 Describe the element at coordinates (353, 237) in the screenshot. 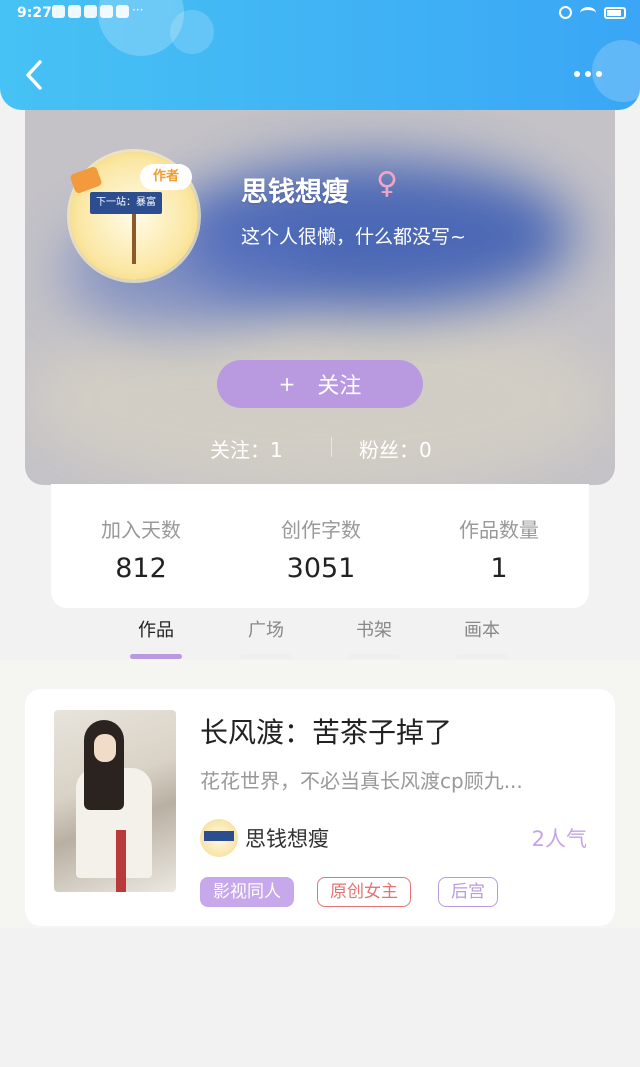

I see `user-bio: 这个人很懒，什么都没写~` at that location.